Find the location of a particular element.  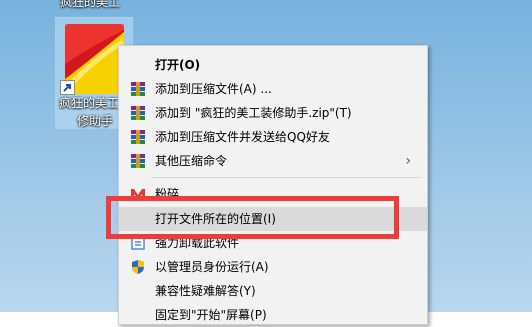

menu-item-label: 以管理员身份运行(A) is located at coordinates (212, 267).